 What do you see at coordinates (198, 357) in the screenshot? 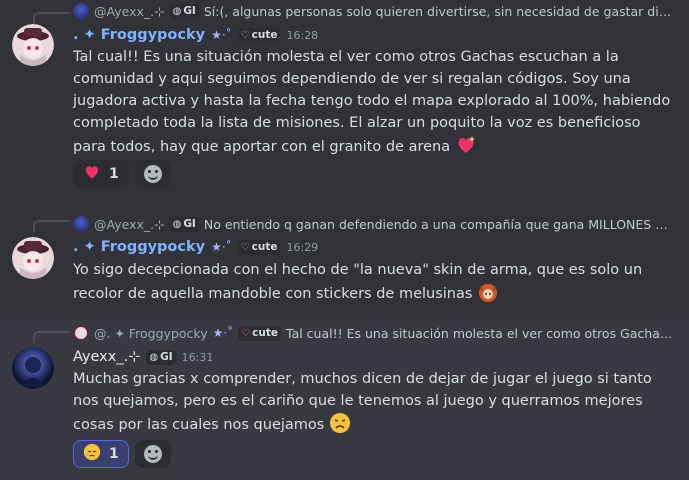
I see `timestamp: 16:31` at bounding box center [198, 357].